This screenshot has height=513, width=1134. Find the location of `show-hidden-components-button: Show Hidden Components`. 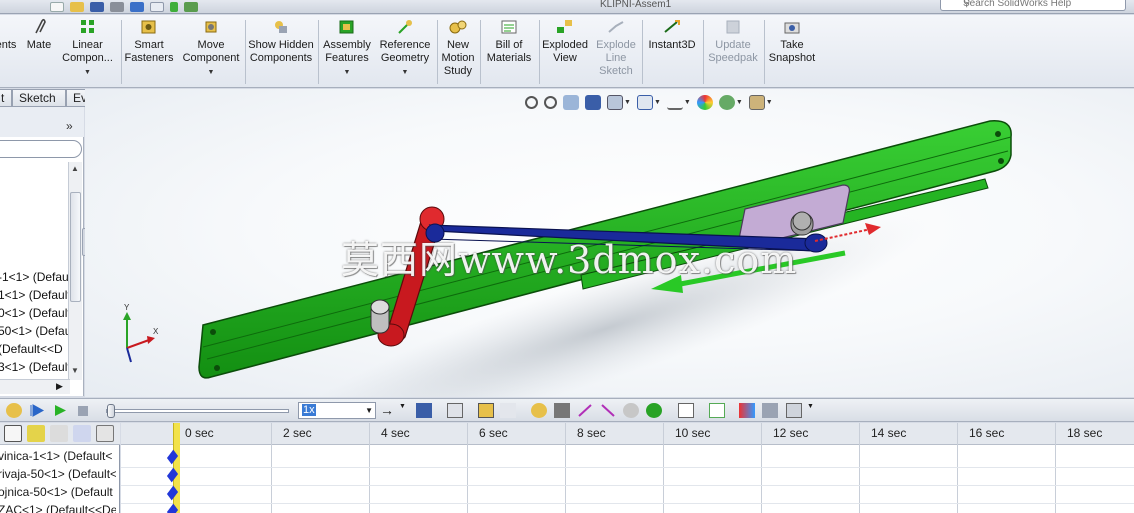

show-hidden-components-button: Show Hidden Components is located at coordinates (281, 41).